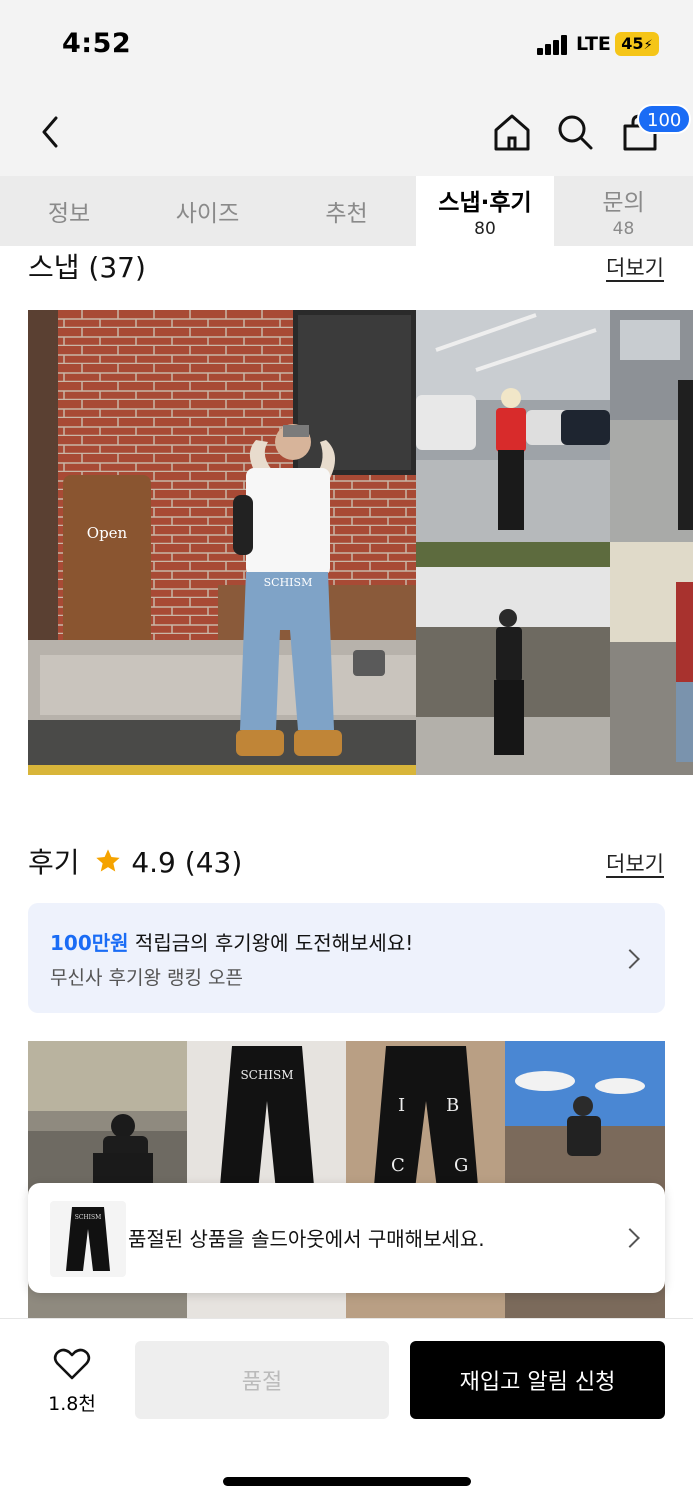 The width and height of the screenshot is (693, 1500). What do you see at coordinates (635, 267) in the screenshot?
I see `snap-more-link: 더보기` at bounding box center [635, 267].